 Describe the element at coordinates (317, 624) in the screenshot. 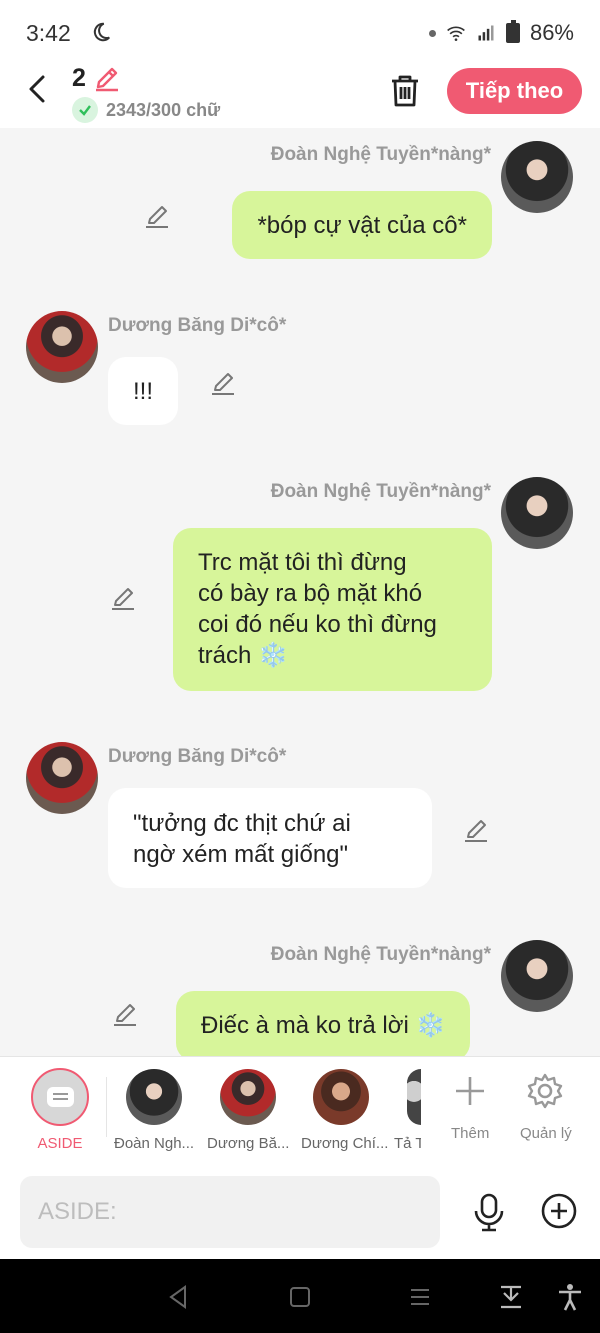

I see `message-line: coi đó nếu ko thì đừng` at that location.